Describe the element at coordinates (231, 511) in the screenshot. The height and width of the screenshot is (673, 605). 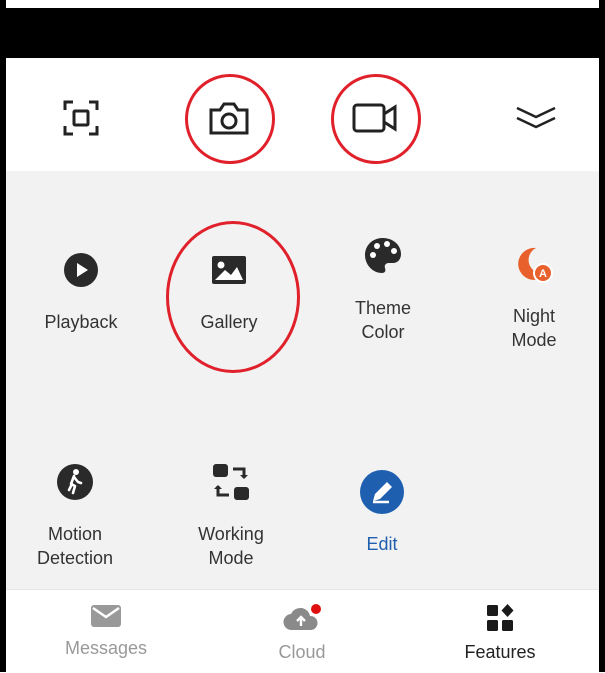
I see `working-mode-feature: Working Mode` at that location.